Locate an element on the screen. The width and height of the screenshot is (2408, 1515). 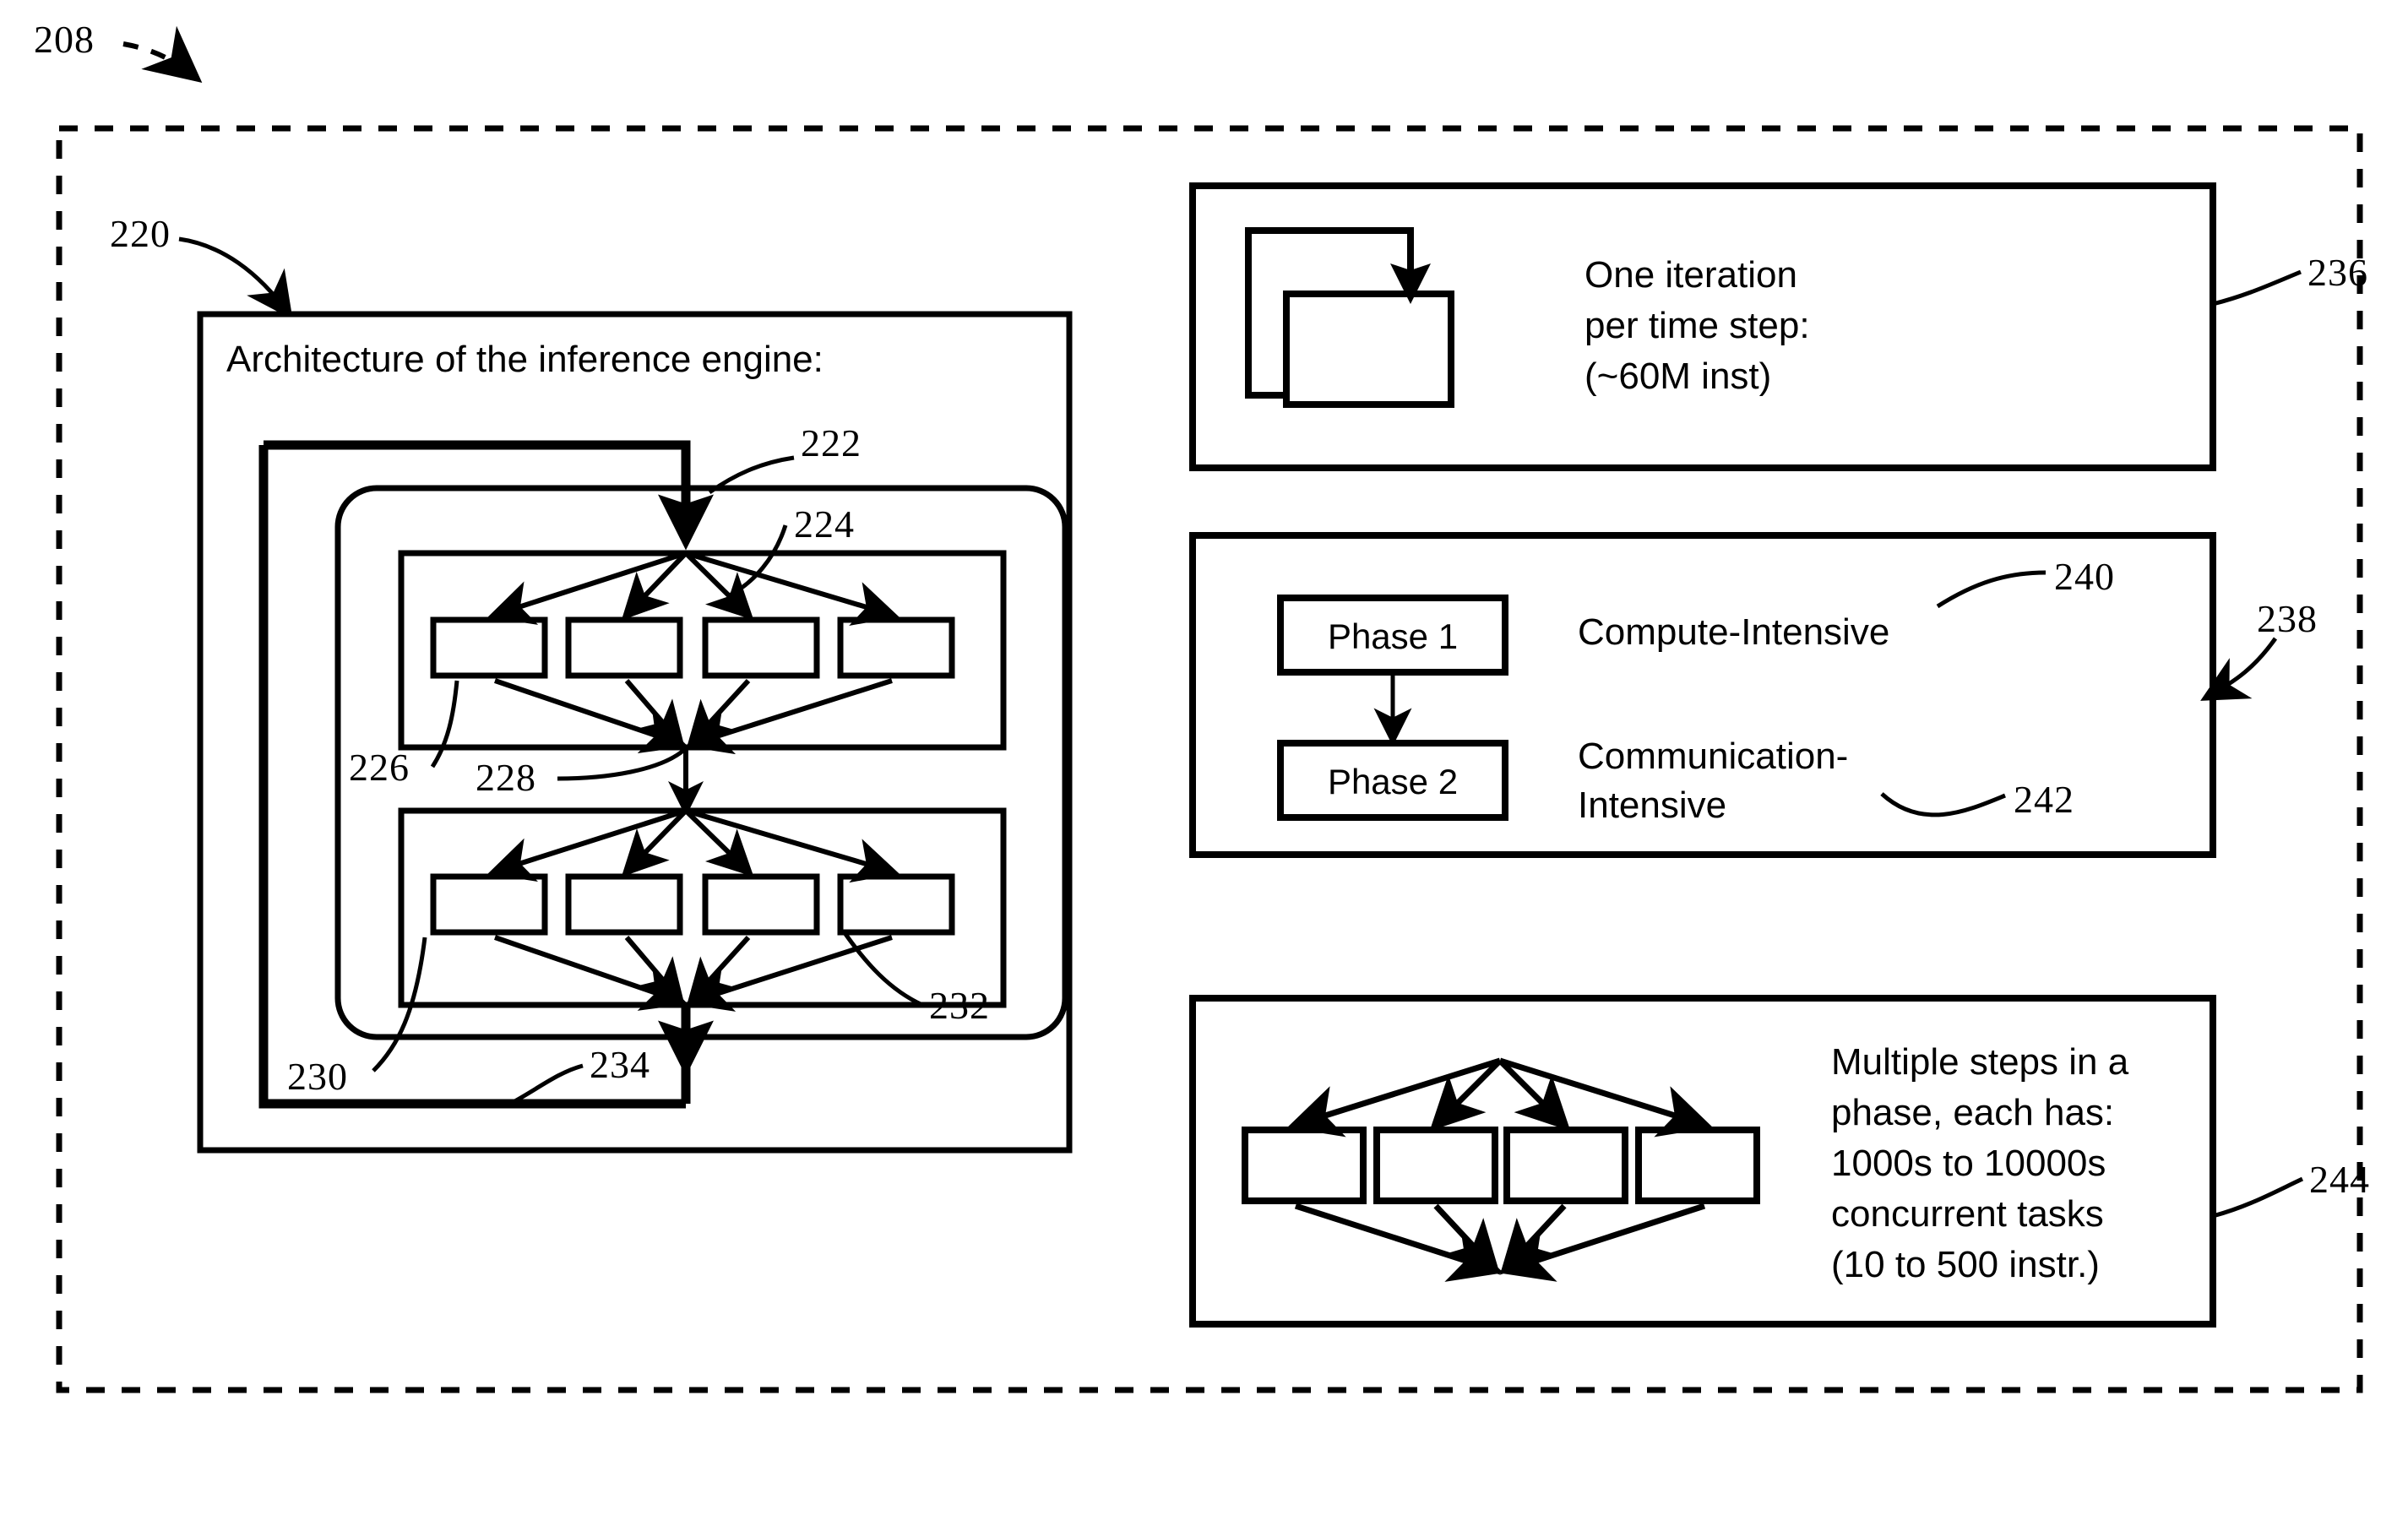
panel-236-line-1: One iteration is located at coordinates (1690, 275).